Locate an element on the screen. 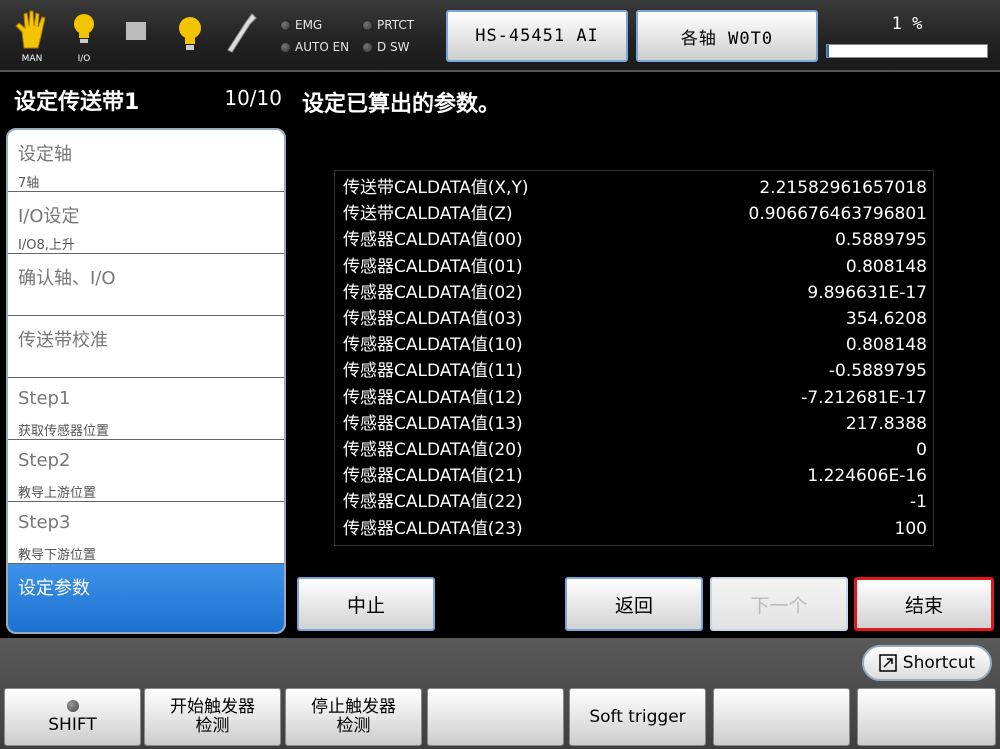  parameter-row: 传送带CALDATA值(Z) 0.906676463796801 is located at coordinates (634, 214).